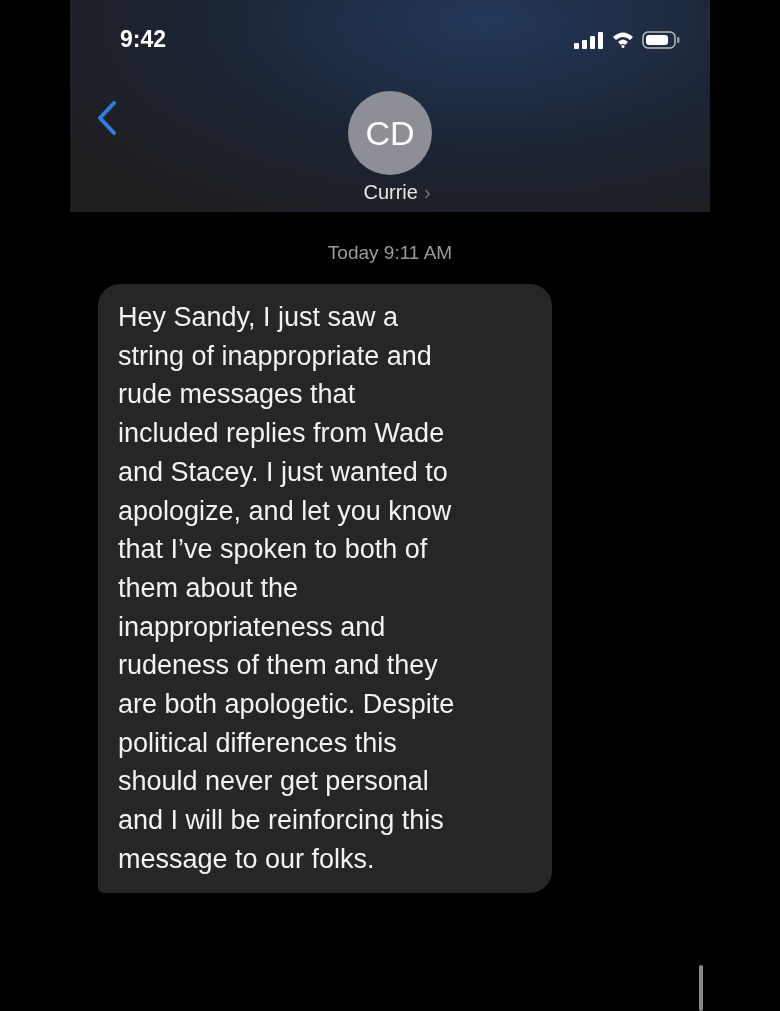  Describe the element at coordinates (143, 39) in the screenshot. I see `status-time: 9:42` at that location.